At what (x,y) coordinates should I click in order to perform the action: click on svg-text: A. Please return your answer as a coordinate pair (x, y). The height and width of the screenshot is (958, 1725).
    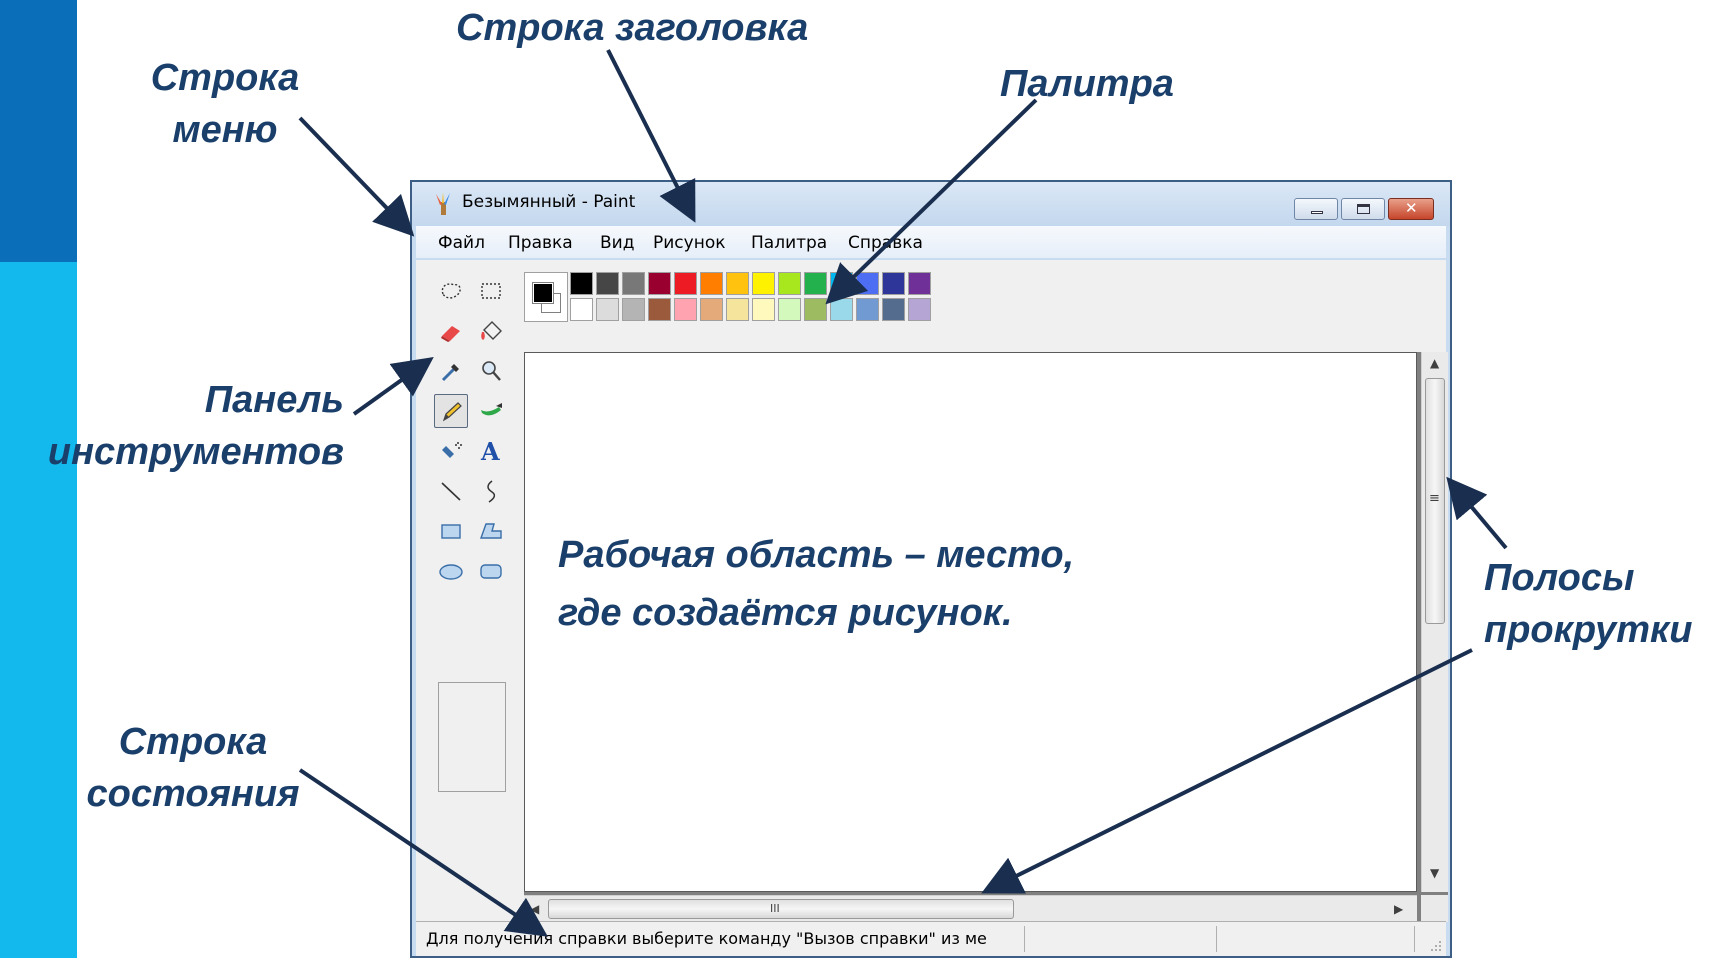
    Looking at the image, I should click on (490, 451).